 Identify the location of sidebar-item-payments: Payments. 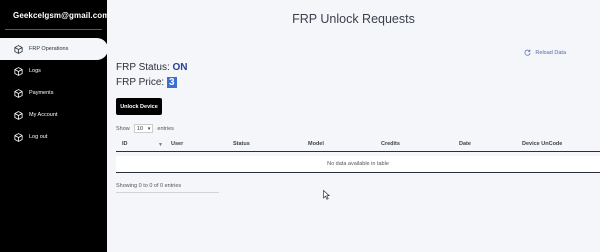
(53, 93).